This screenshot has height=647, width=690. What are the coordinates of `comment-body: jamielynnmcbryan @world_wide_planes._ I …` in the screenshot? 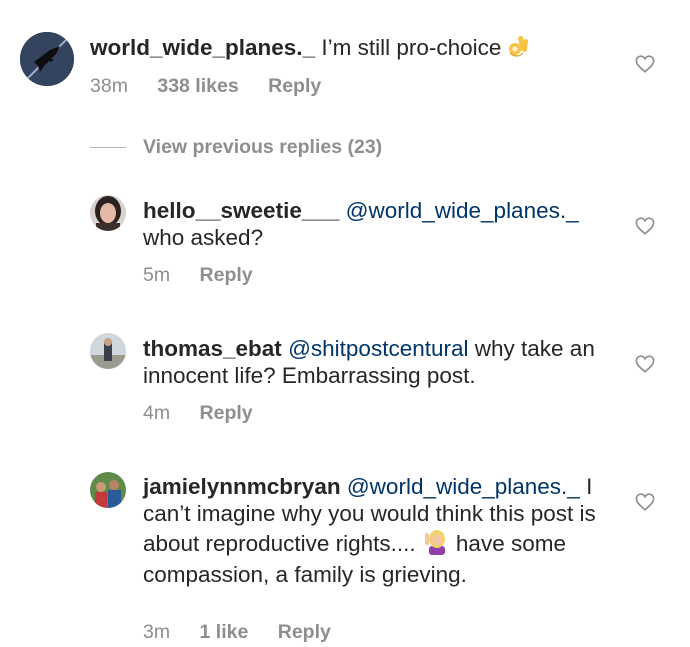 It's located at (378, 530).